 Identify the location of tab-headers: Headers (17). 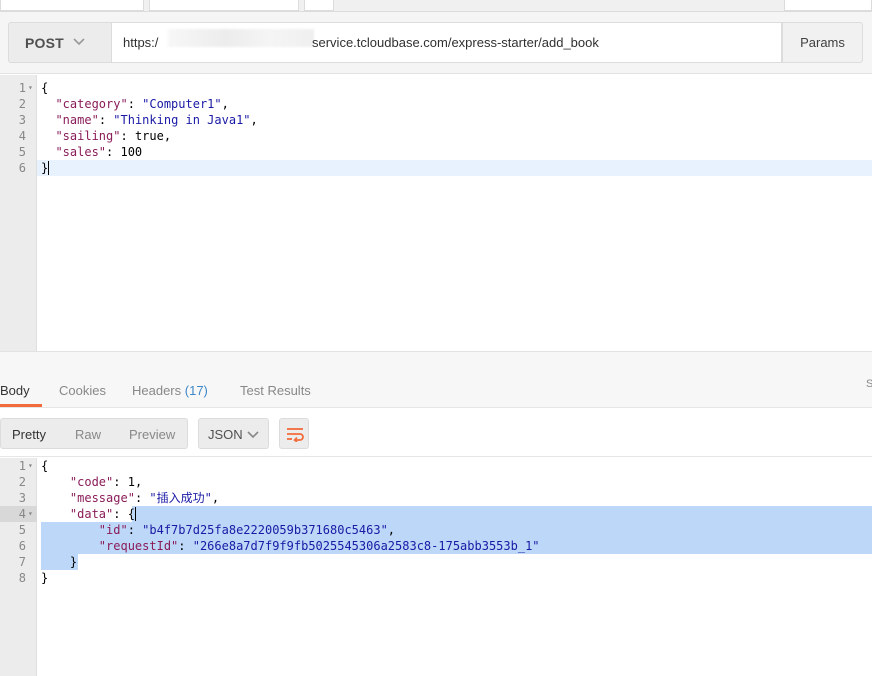
(170, 390).